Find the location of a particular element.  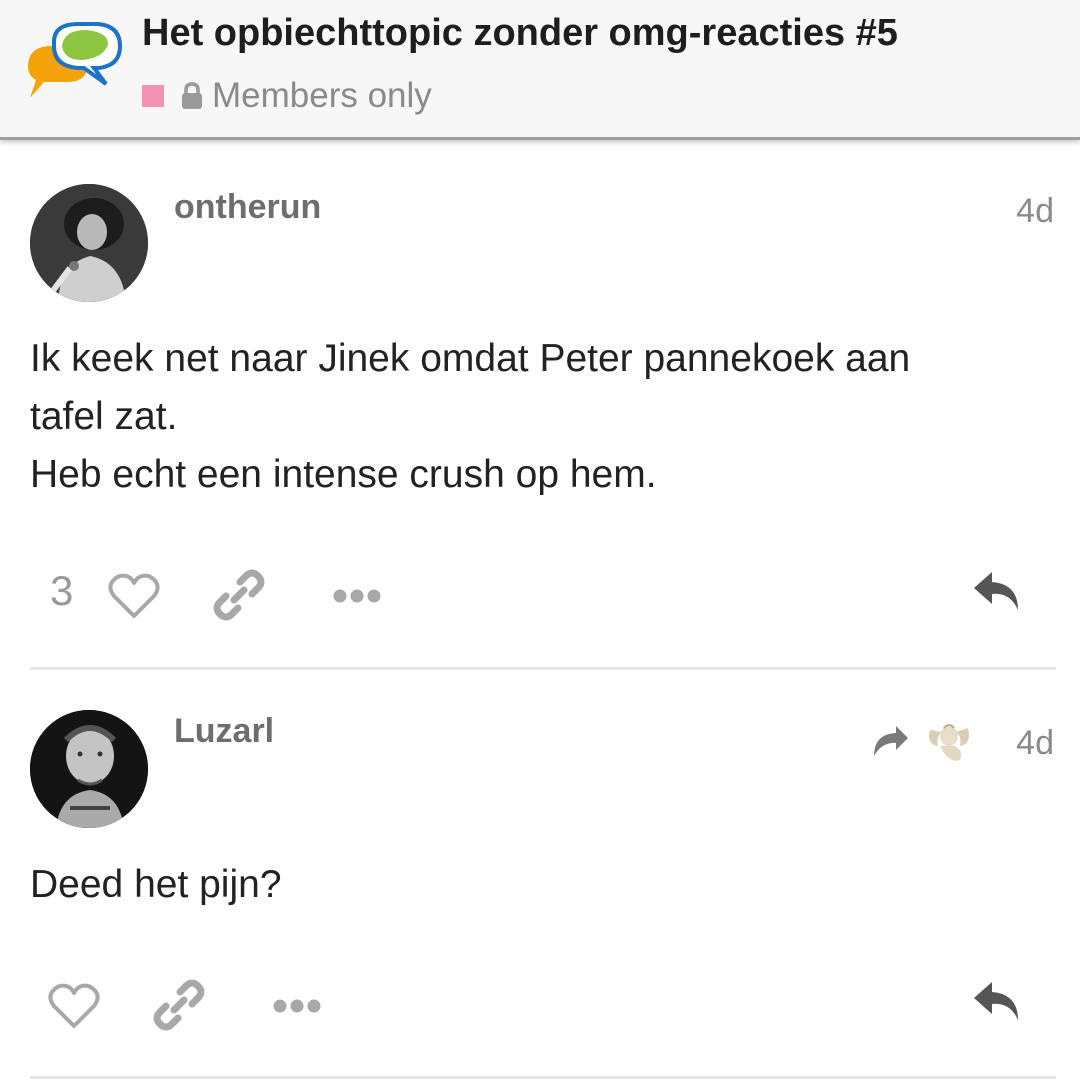

post-body-line: Deed het pijn? is located at coordinates (156, 884).